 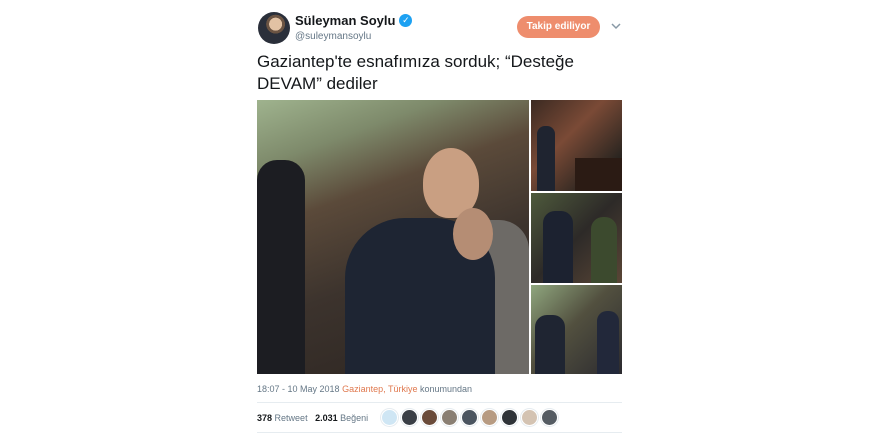 What do you see at coordinates (354, 418) in the screenshot?
I see `like-label: Beğeni` at bounding box center [354, 418].